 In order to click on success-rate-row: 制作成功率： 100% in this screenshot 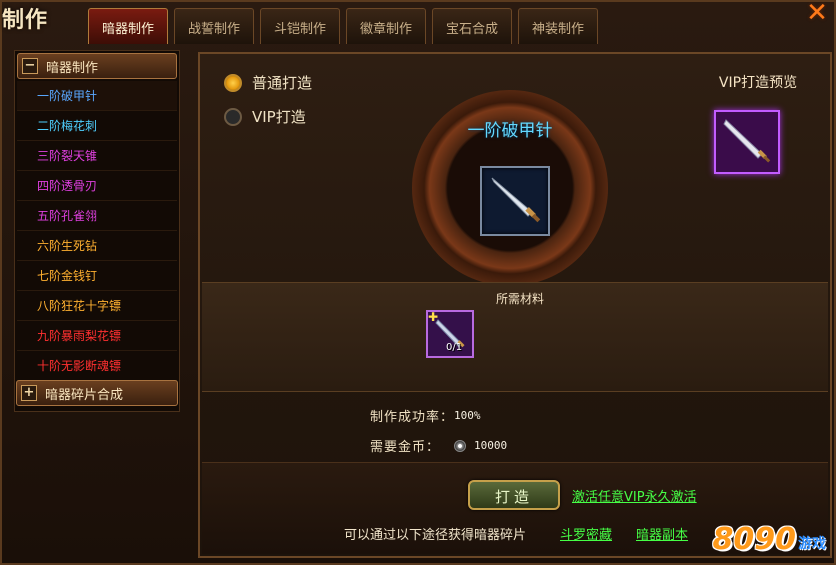, I will do `click(425, 415)`.